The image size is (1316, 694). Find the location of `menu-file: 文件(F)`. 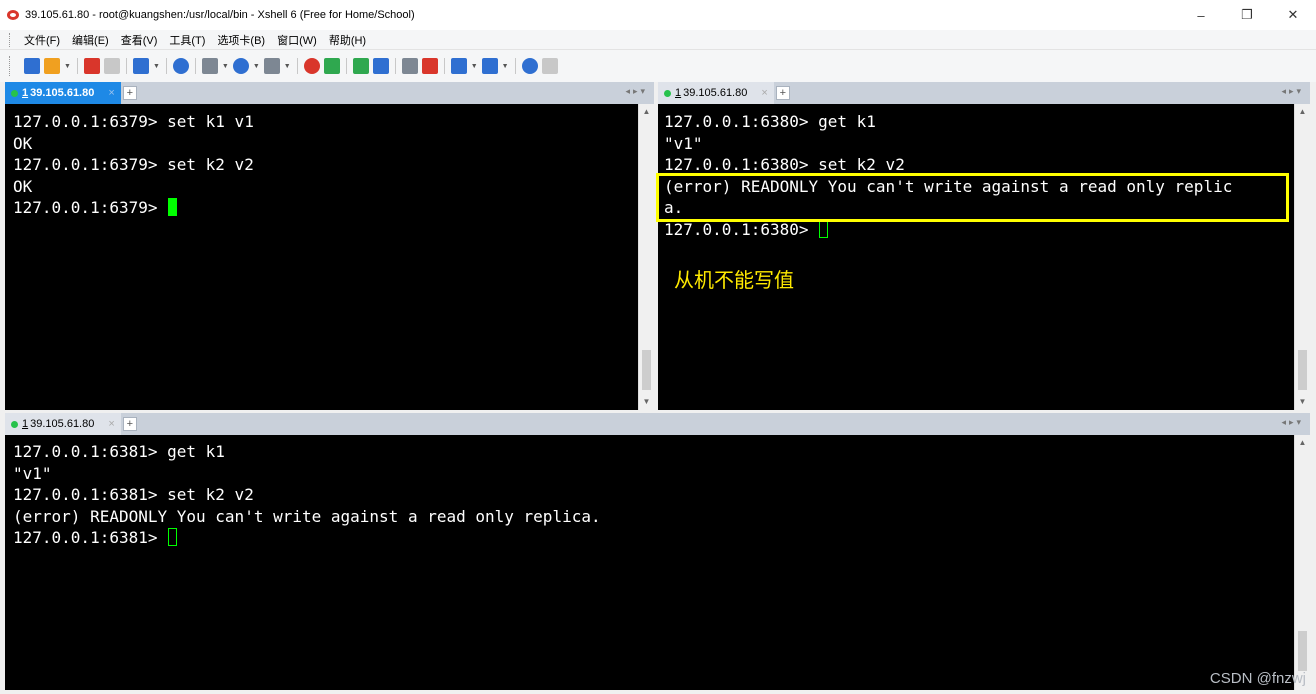

menu-file: 文件(F) is located at coordinates (42, 40).